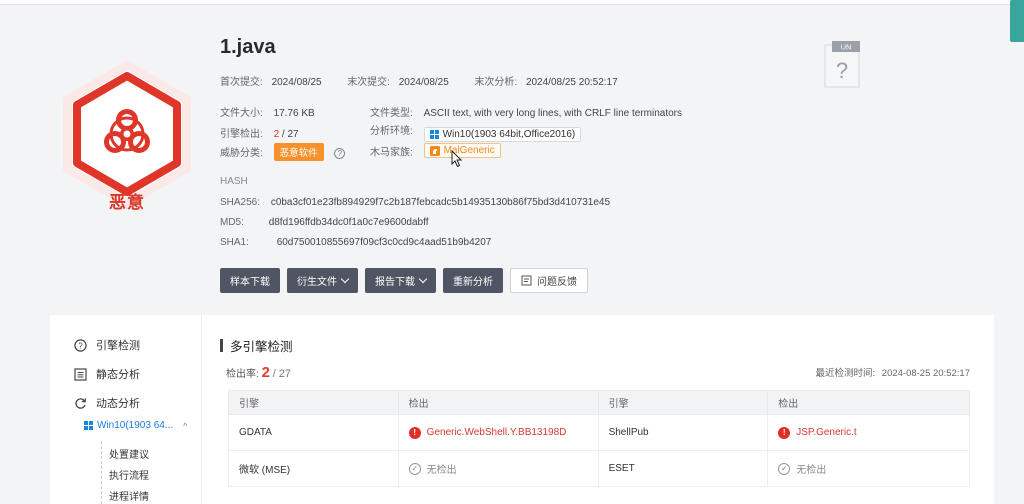 The width and height of the screenshot is (1024, 504). I want to click on feedback-icon, so click(526, 280).